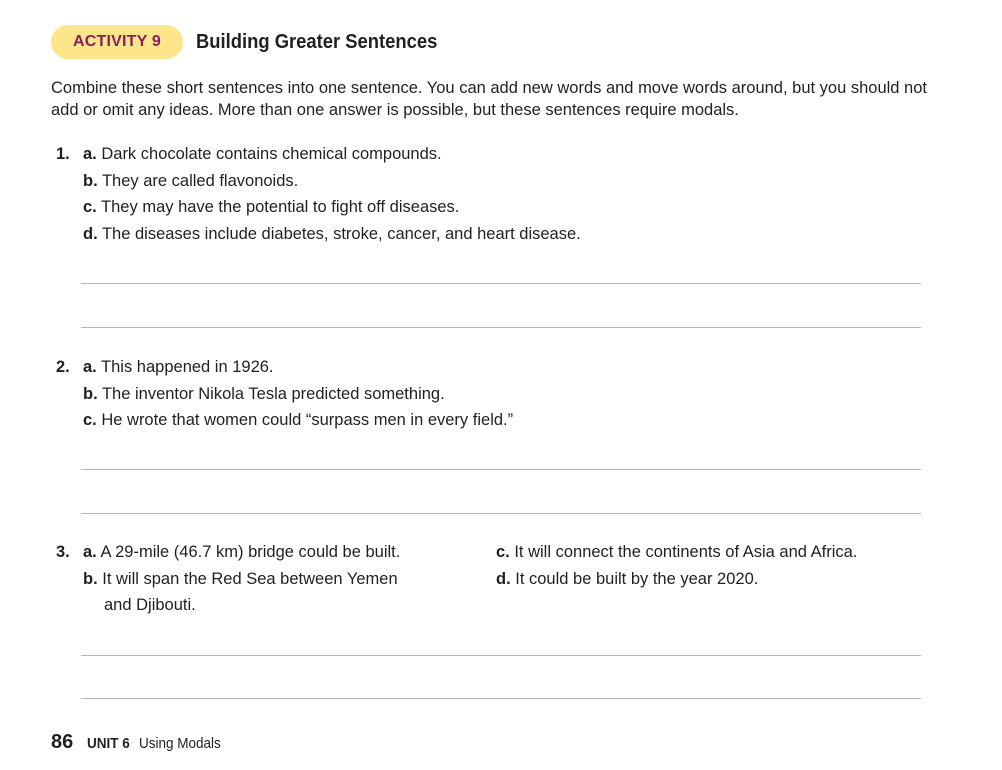 The height and width of the screenshot is (770, 1002). Describe the element at coordinates (316, 41) in the screenshot. I see `activity-title: Building Greater Sentences` at that location.